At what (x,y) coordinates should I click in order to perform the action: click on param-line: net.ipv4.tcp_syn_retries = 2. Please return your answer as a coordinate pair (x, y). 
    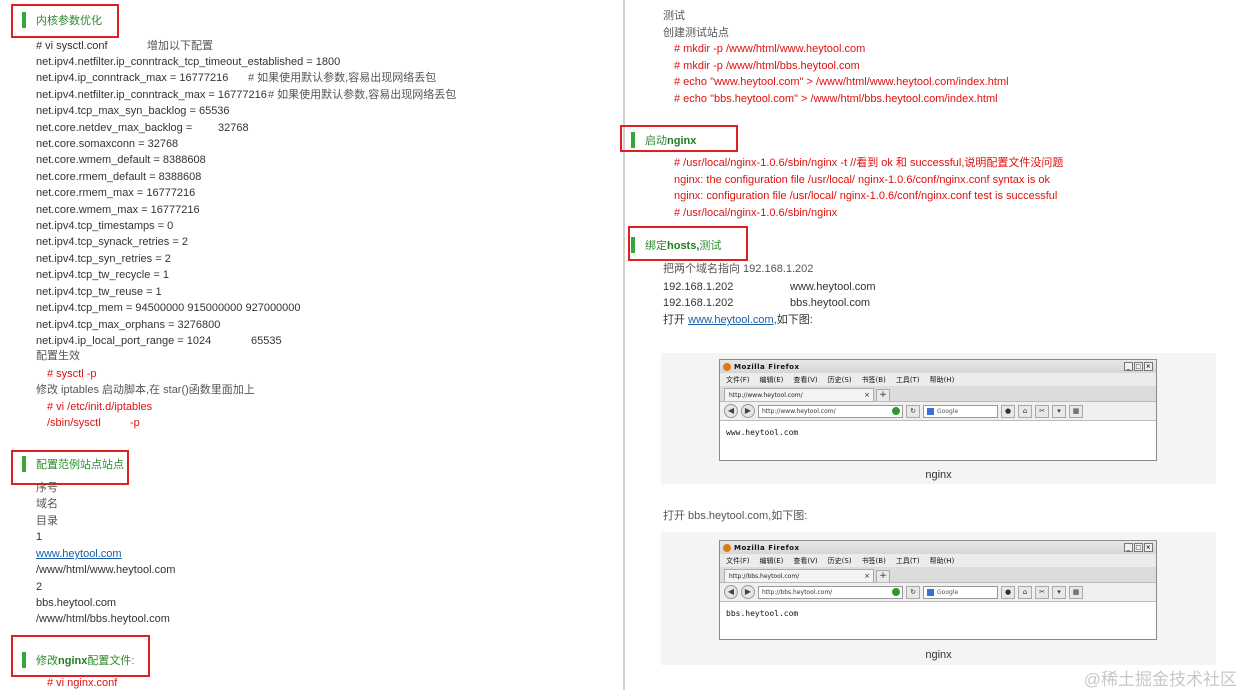
    Looking at the image, I should click on (103, 259).